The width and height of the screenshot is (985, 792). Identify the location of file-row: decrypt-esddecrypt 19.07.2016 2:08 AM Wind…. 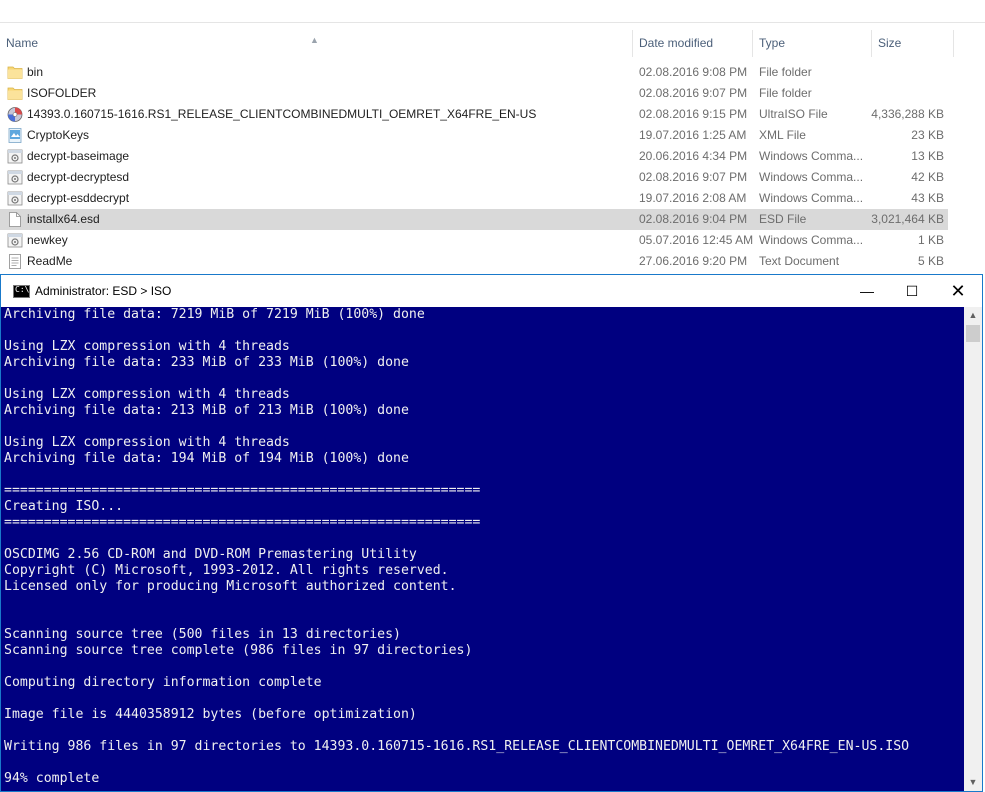
(492, 198).